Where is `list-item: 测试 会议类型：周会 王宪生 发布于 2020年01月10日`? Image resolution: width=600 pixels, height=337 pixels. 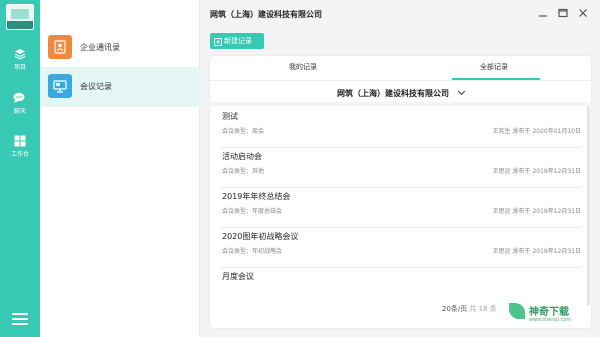
list-item: 测试 会议类型：周会 王宪生 发布于 2020年01月10日 is located at coordinates (400, 128).